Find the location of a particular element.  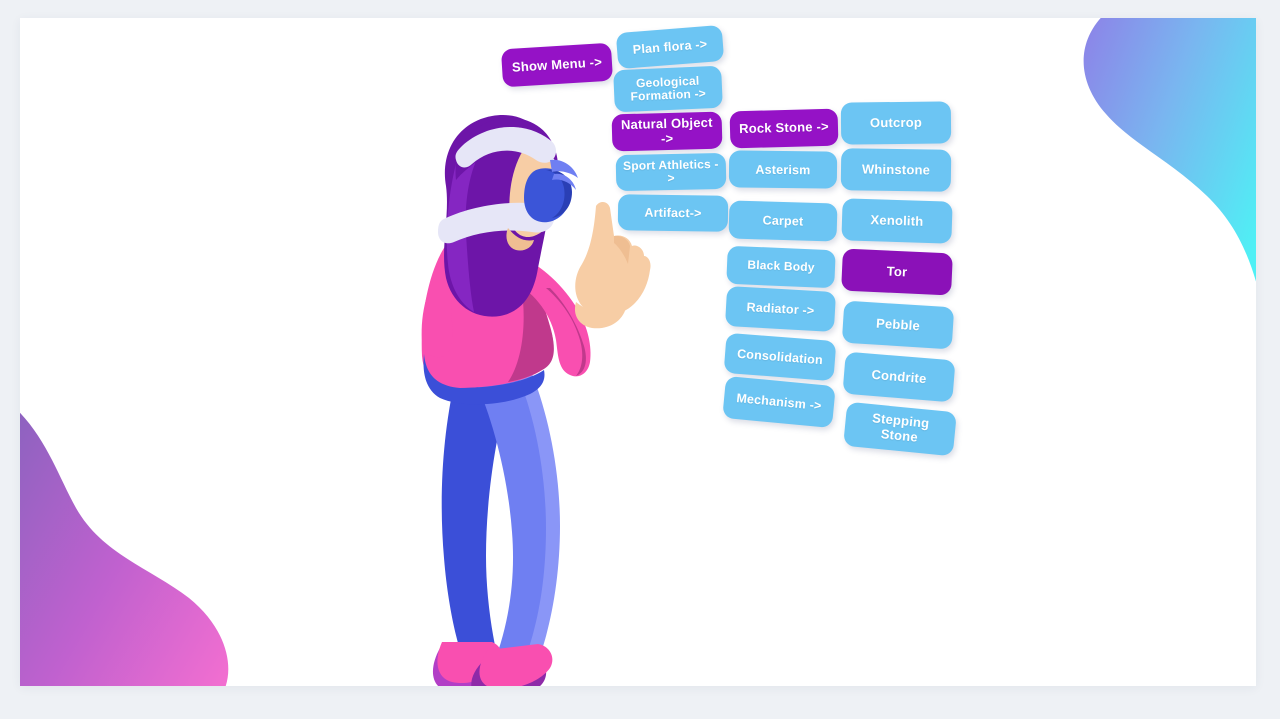

menu-button-natural-object: Natural Object -> is located at coordinates (667, 131).